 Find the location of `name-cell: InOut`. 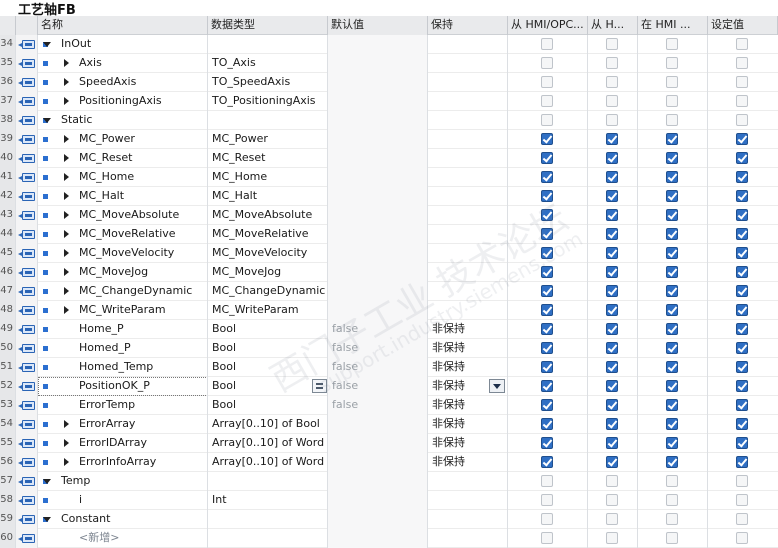

name-cell: InOut is located at coordinates (123, 44).